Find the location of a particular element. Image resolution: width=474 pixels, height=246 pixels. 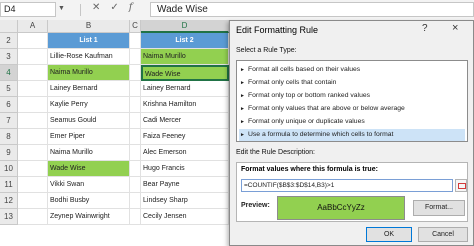

cell-d13: Cecily Jensen is located at coordinates (185, 217).